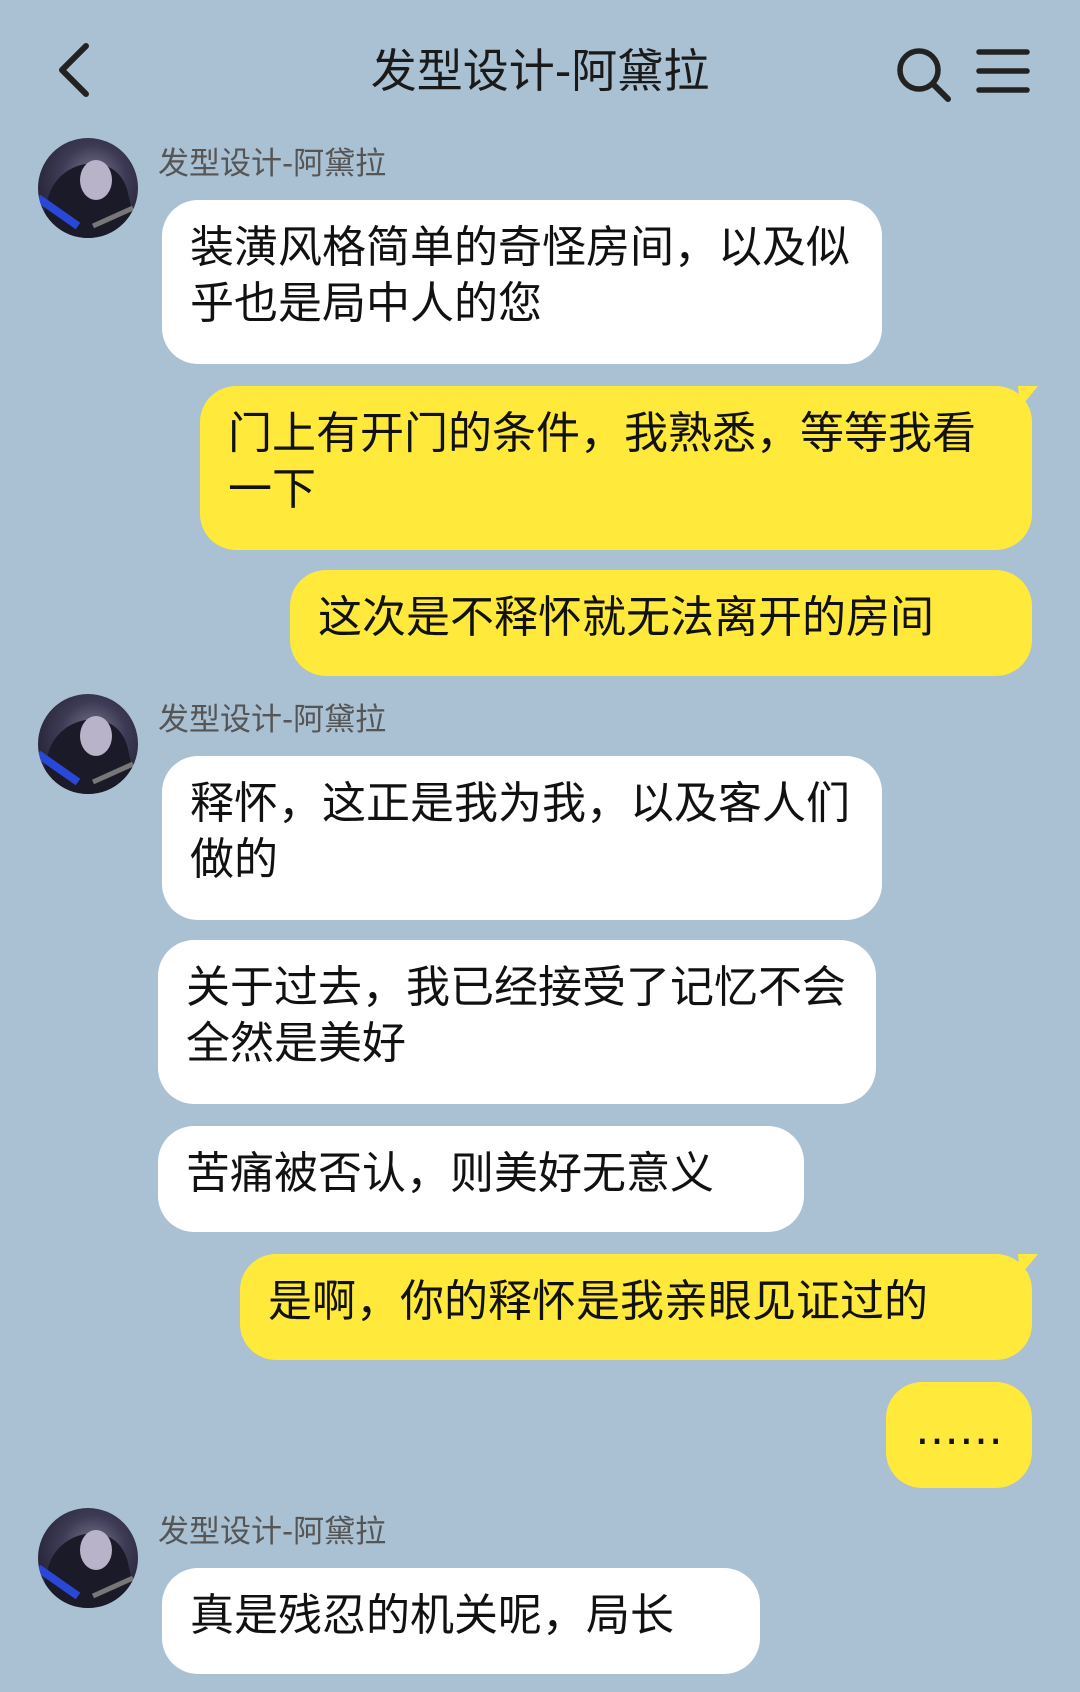 This screenshot has width=1080, height=1692. I want to click on message-text: 这次是不释怀就无法离开的房间, so click(626, 617).